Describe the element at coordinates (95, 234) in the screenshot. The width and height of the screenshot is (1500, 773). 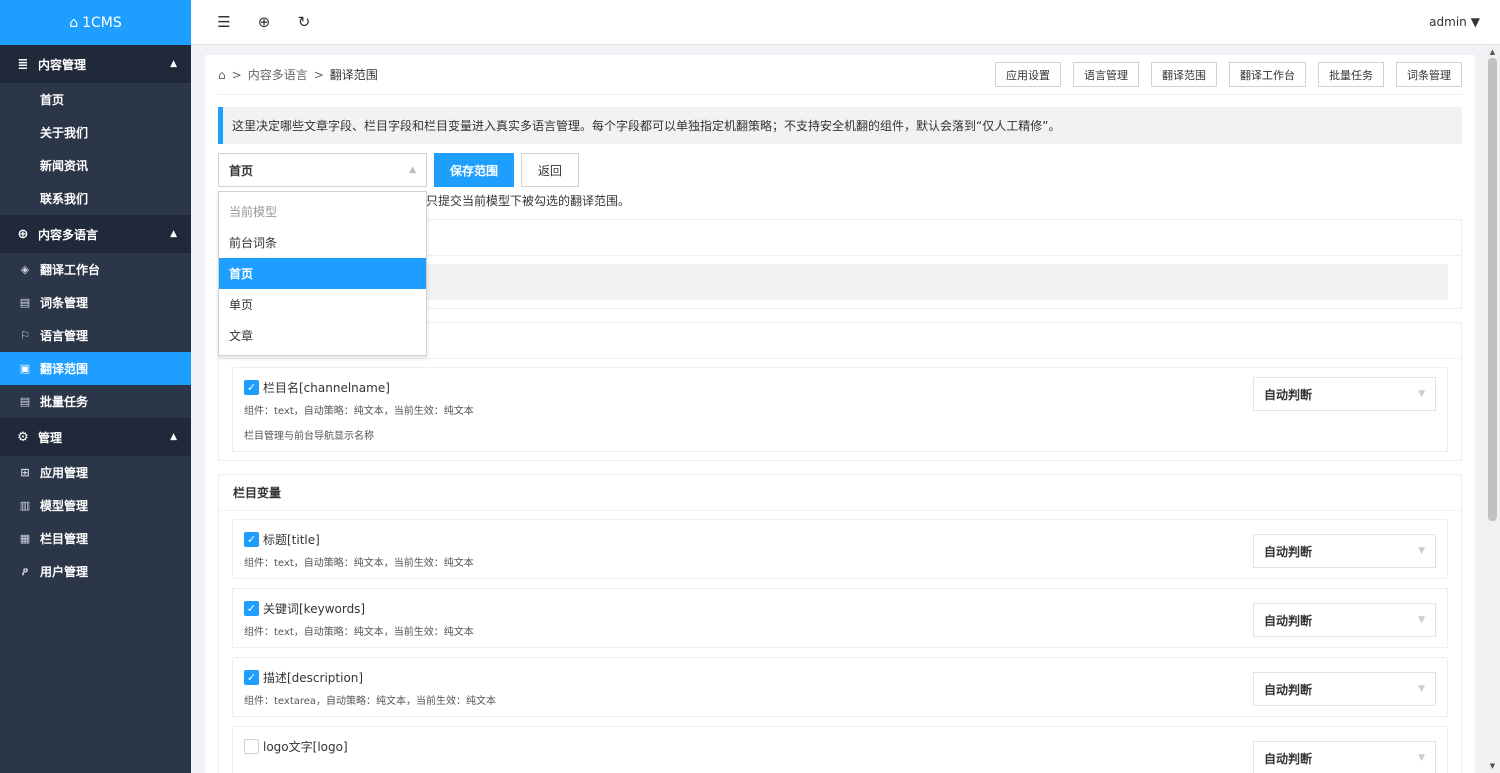
I see `sidebar-group-multilang: ⊕ 内容多语言 ▲` at that location.